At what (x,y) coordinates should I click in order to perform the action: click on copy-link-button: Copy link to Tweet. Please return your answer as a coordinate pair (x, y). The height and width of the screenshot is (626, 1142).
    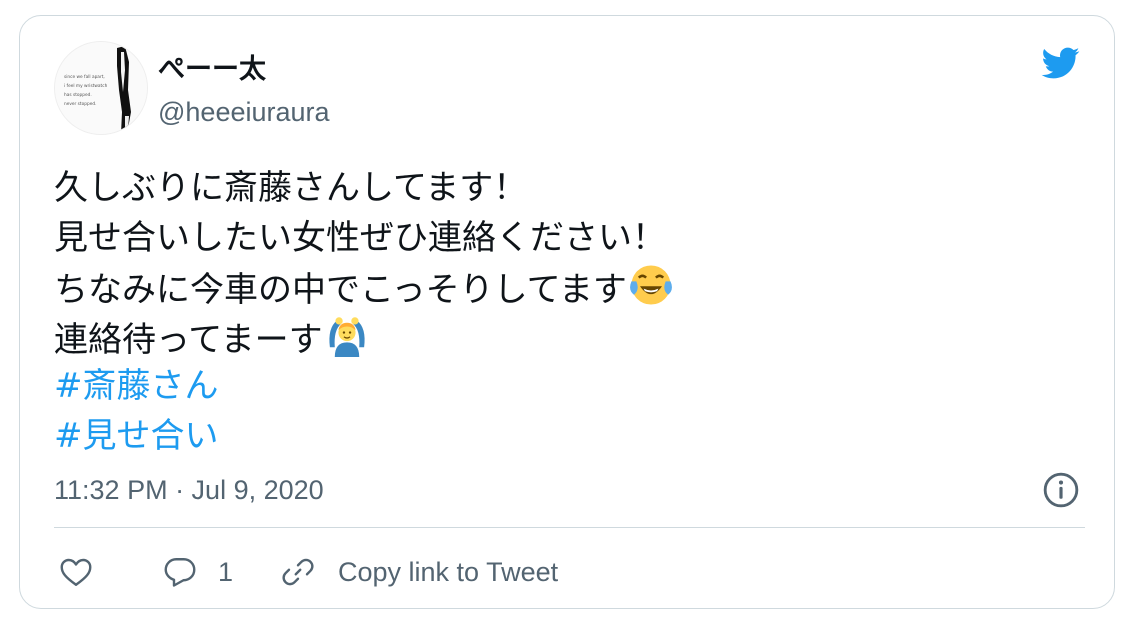
    Looking at the image, I should click on (419, 572).